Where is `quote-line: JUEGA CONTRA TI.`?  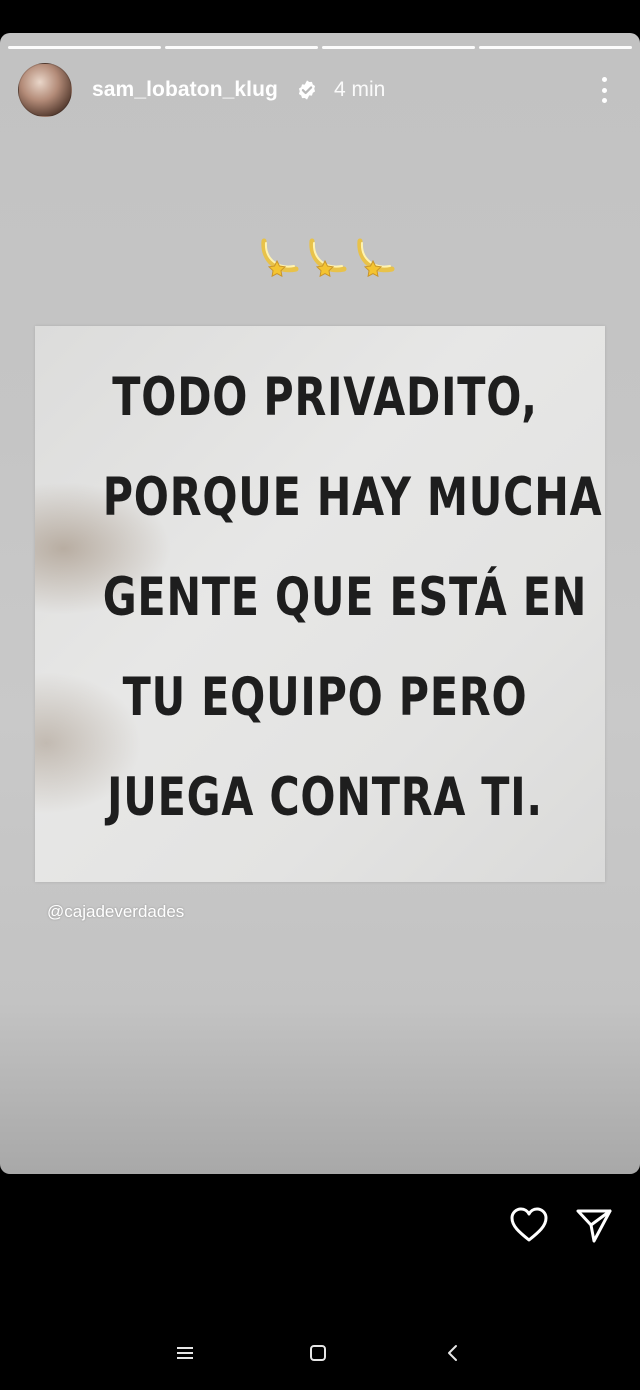
quote-line: JUEGA CONTRA TI. is located at coordinates (325, 797).